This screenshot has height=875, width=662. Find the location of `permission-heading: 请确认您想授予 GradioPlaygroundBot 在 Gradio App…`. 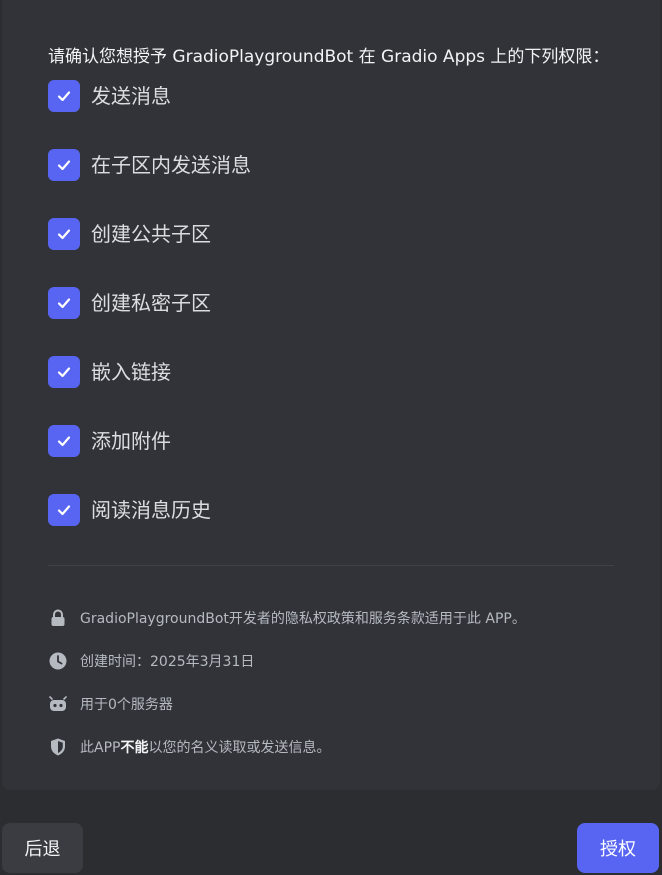

permission-heading: 请确认您想授予 GradioPlaygroundBot 在 Gradio App… is located at coordinates (329, 57).